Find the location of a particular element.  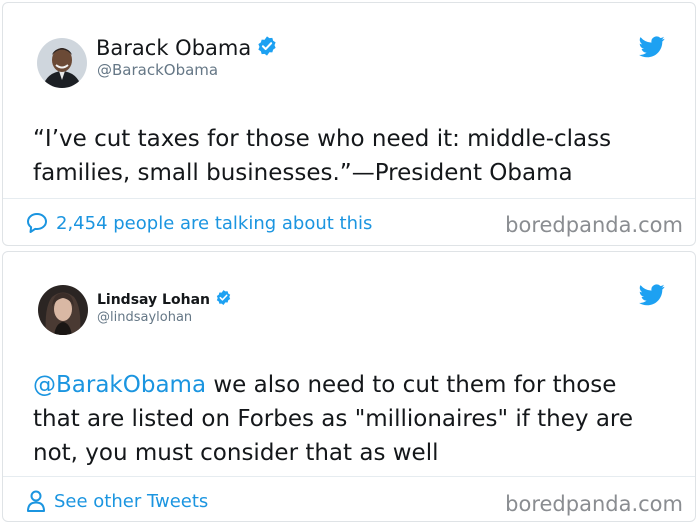

talking-count-label: 2,454 people are talking about this is located at coordinates (214, 223).